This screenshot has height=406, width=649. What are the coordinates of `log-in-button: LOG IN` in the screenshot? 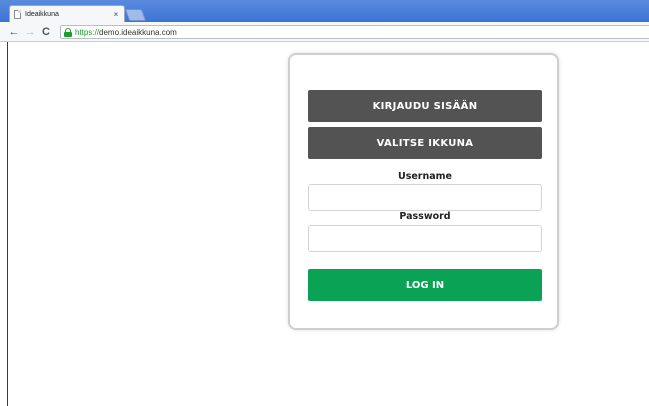 It's located at (425, 285).